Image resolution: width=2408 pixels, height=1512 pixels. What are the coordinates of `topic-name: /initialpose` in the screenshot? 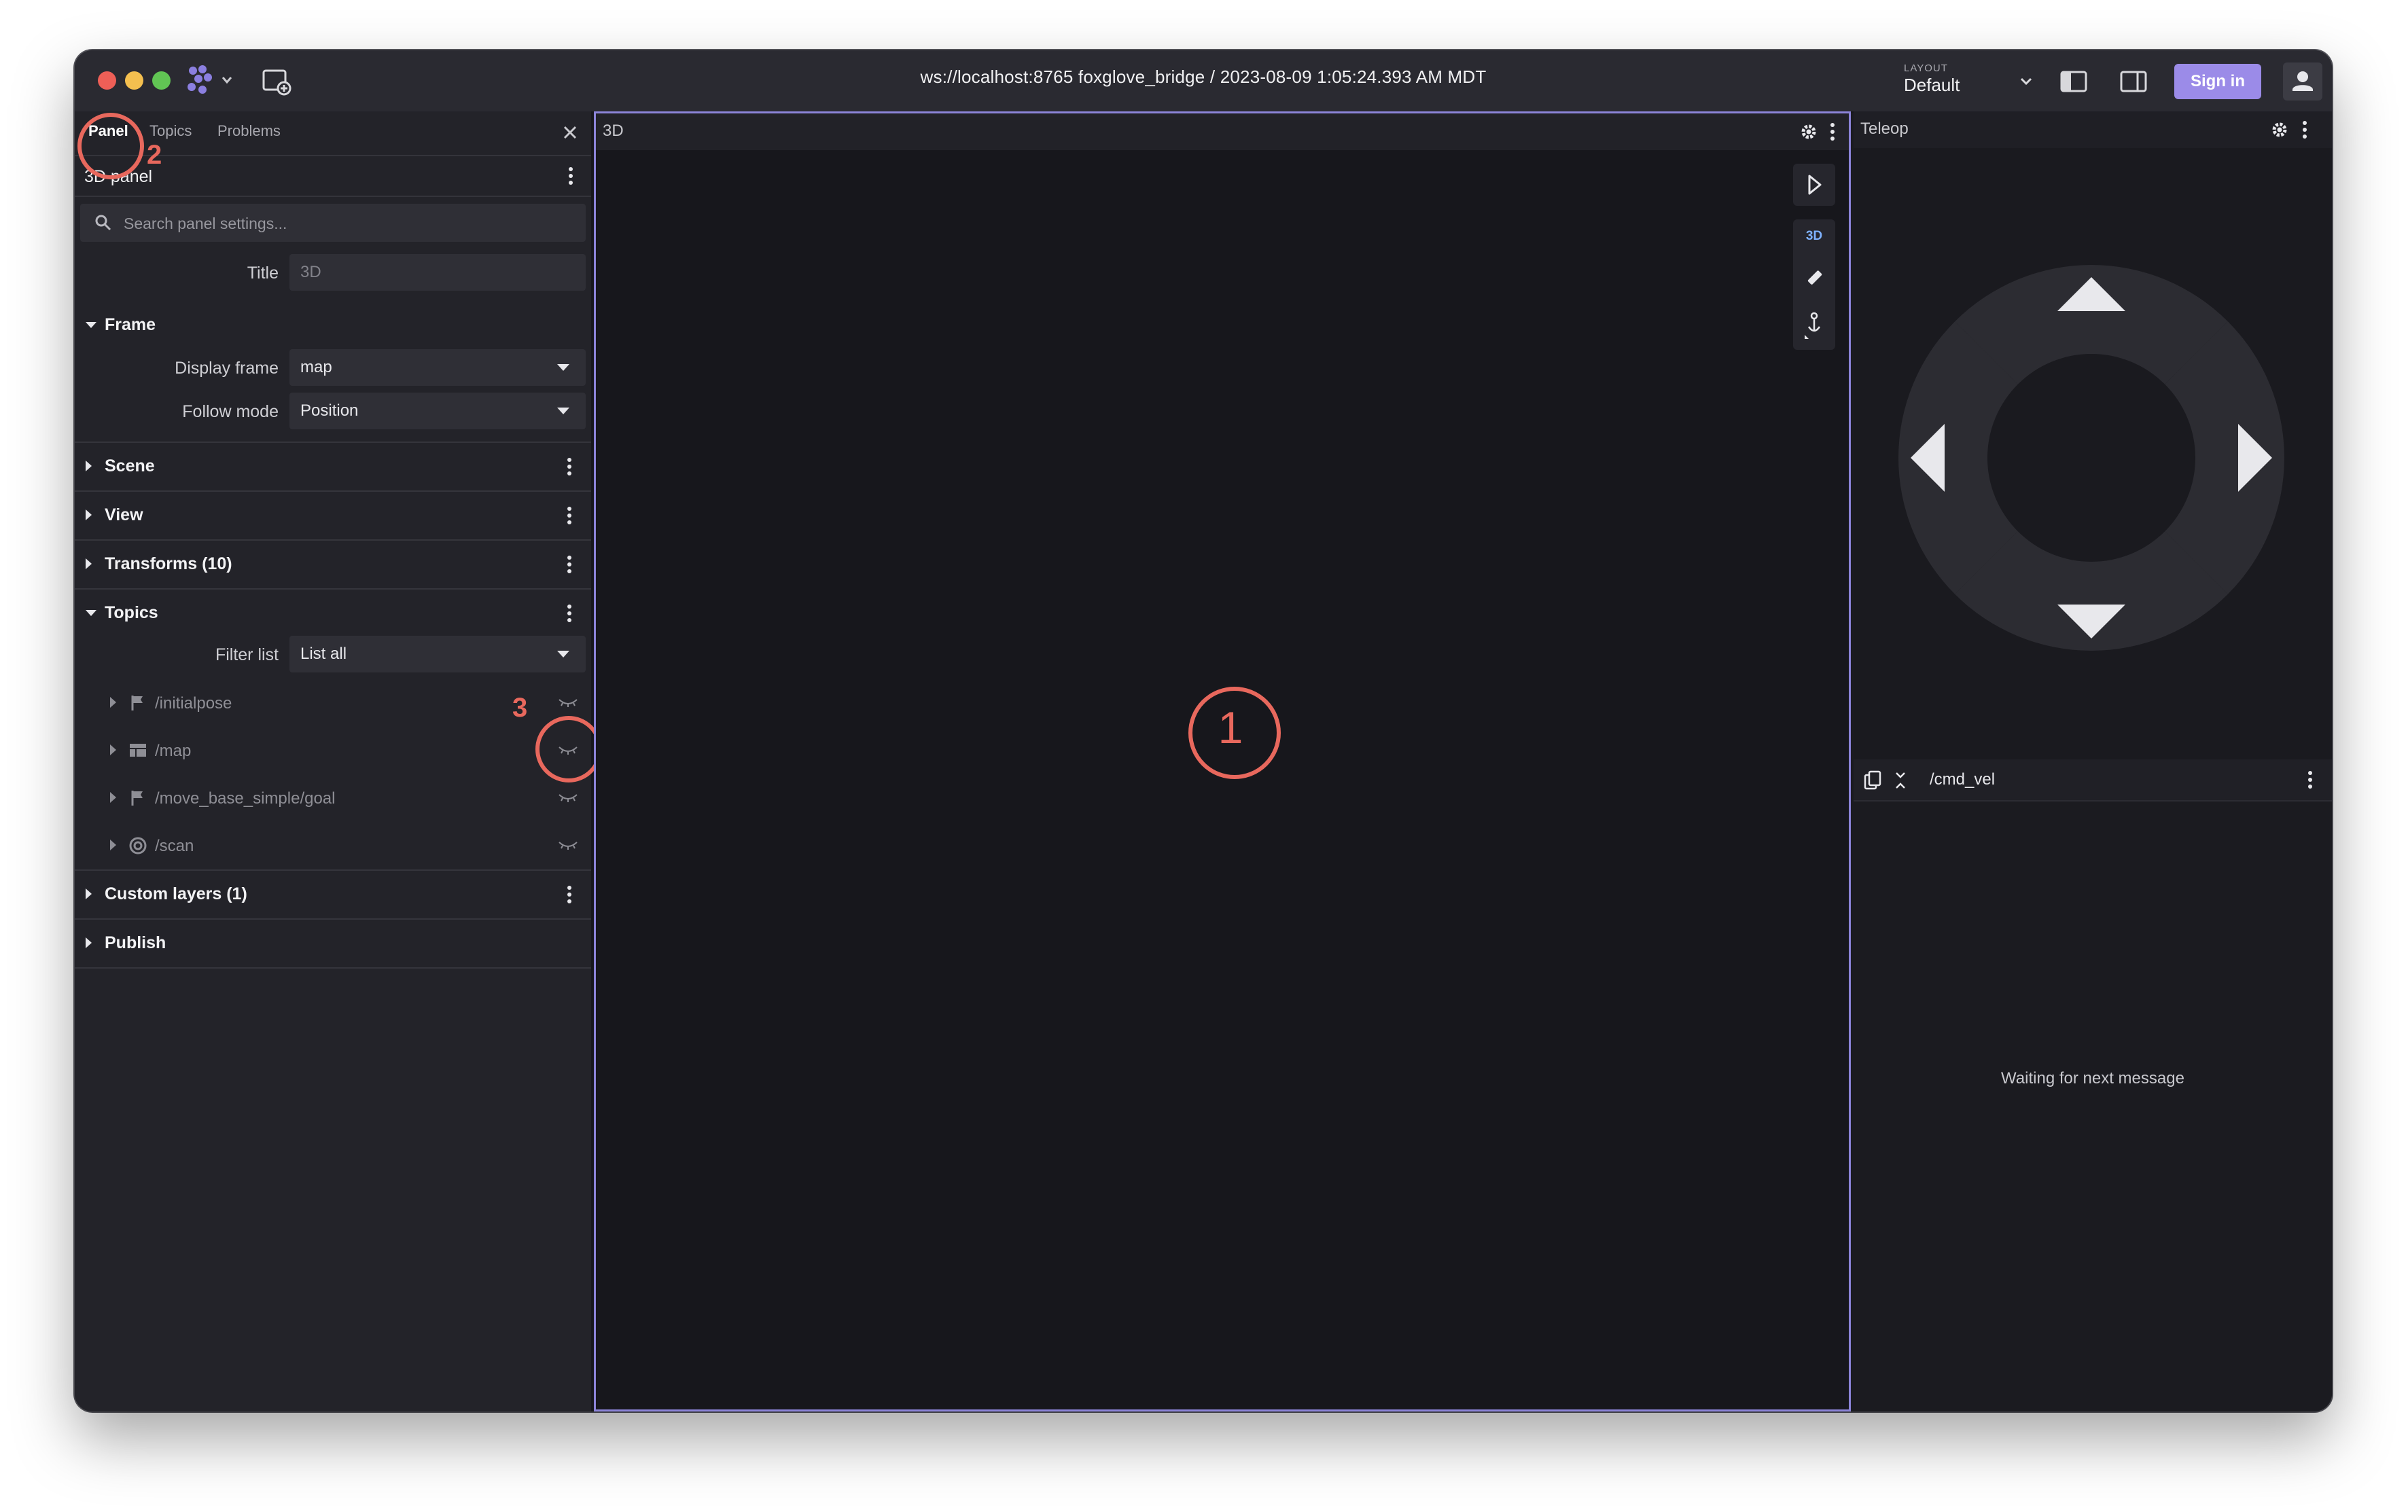 It's located at (193, 704).